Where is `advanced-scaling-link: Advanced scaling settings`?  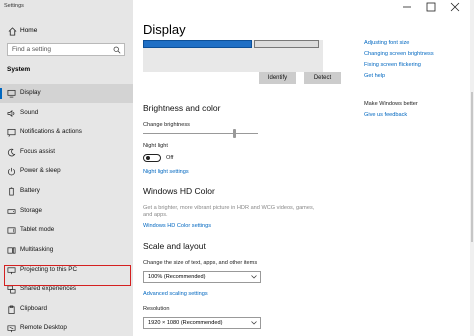
advanced-scaling-link: Advanced scaling settings is located at coordinates (175, 294).